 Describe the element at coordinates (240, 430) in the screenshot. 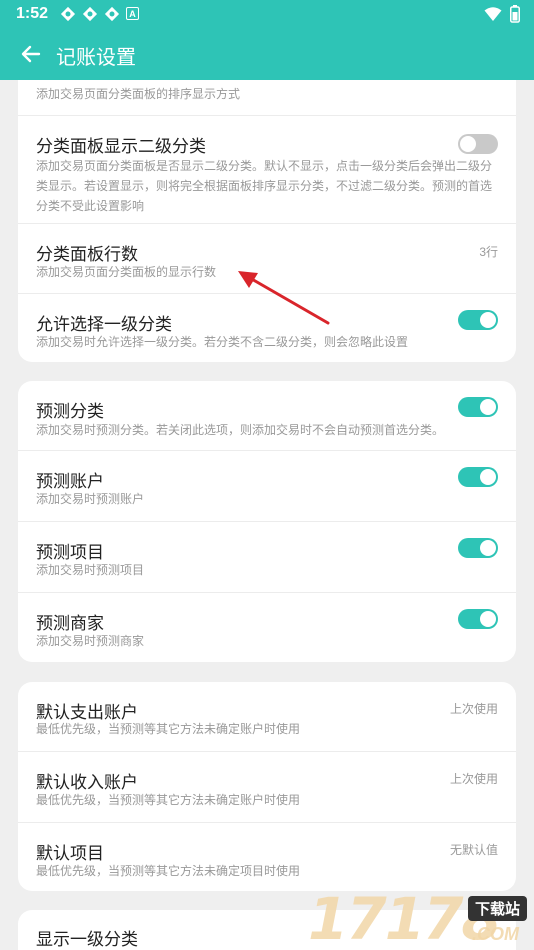

I see `setting-description: 添加交易时预测分类。若关闭此选项，则添加交易时不会自动预测首选分类。` at that location.